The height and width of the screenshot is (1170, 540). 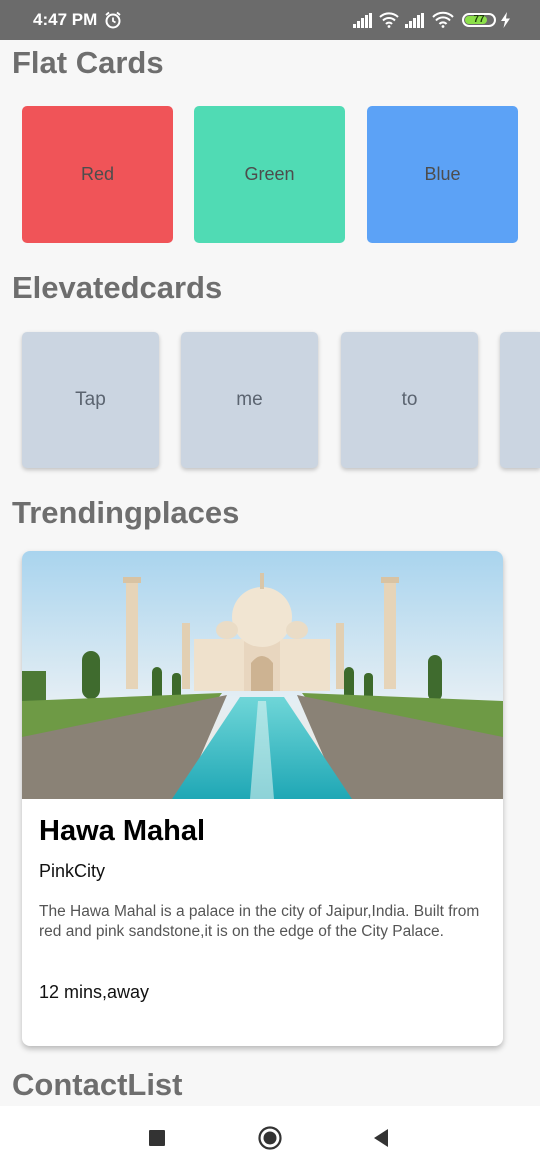 I want to click on battery-icon: 77, so click(x=479, y=20).